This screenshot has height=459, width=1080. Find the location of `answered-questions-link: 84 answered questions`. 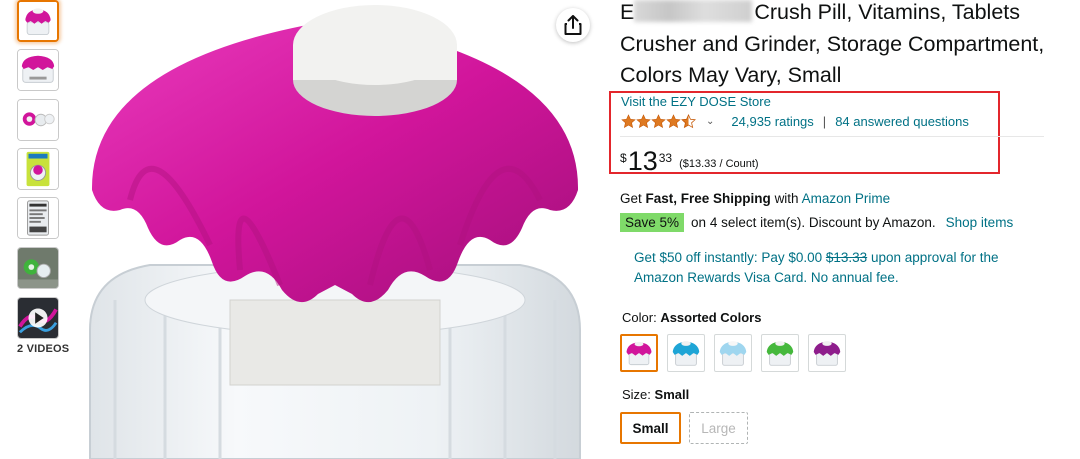

answered-questions-link: 84 answered questions is located at coordinates (902, 121).